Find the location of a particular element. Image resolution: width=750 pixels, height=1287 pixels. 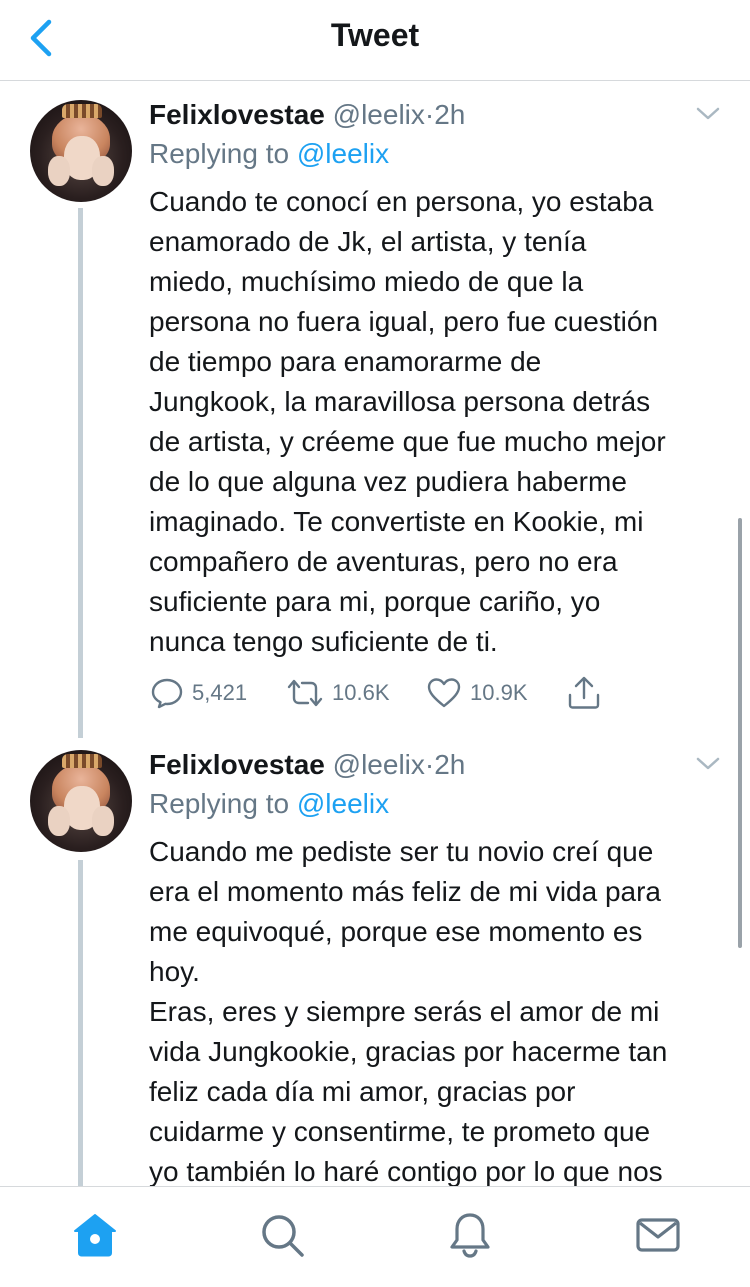

share-icon is located at coordinates (584, 692).